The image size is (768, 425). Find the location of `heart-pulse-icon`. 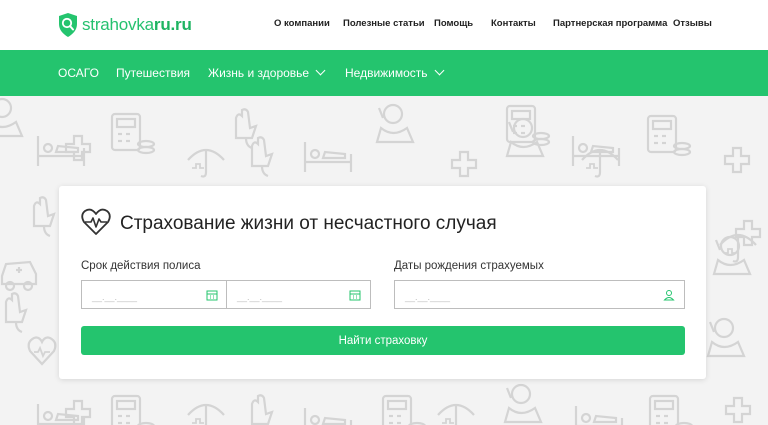

heart-pulse-icon is located at coordinates (96, 221).